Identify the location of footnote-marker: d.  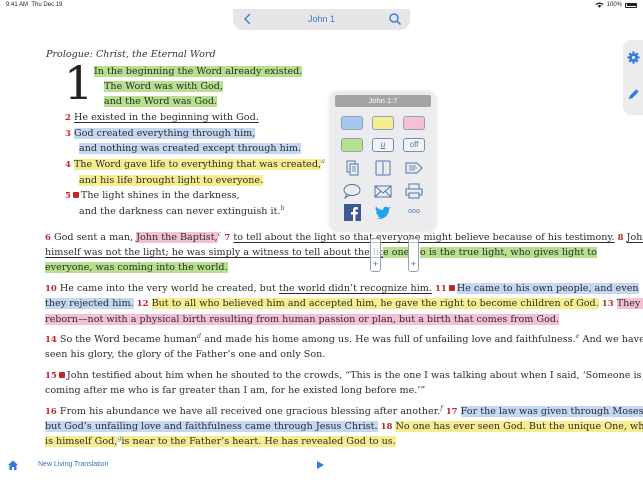
(199, 336).